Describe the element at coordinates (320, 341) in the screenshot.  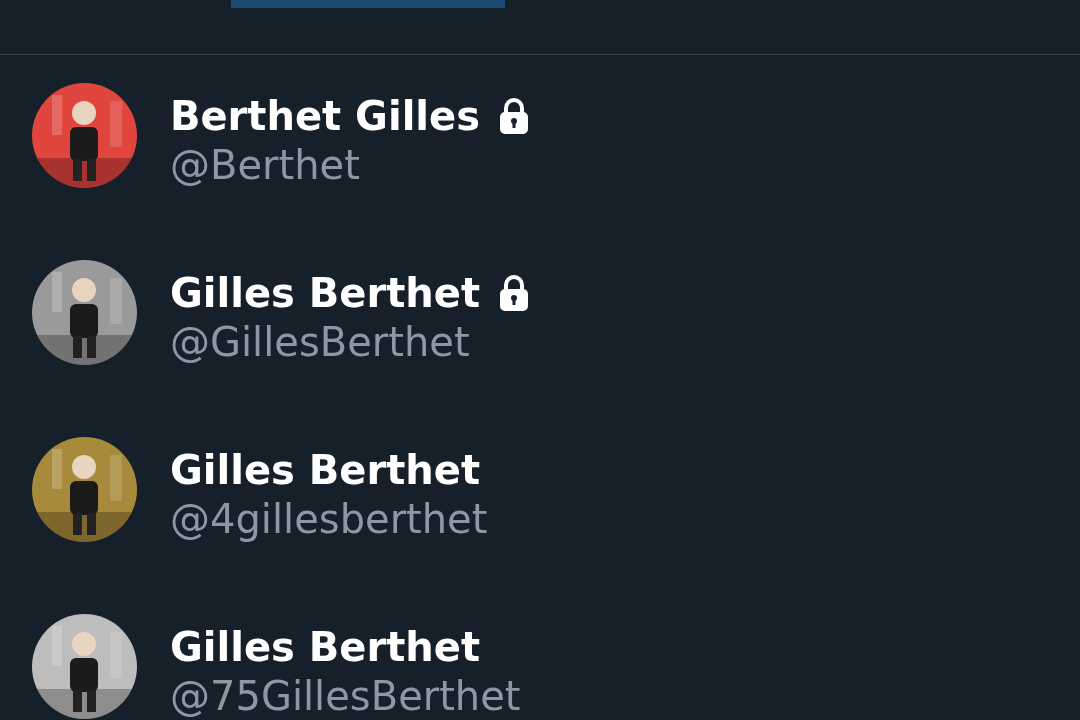
I see `user-handle: @GillesBerthet` at that location.